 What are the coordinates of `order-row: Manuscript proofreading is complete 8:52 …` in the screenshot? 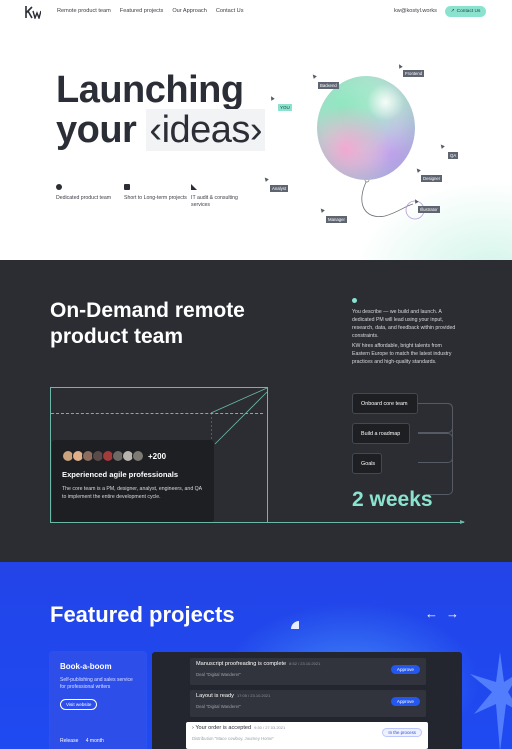 It's located at (308, 671).